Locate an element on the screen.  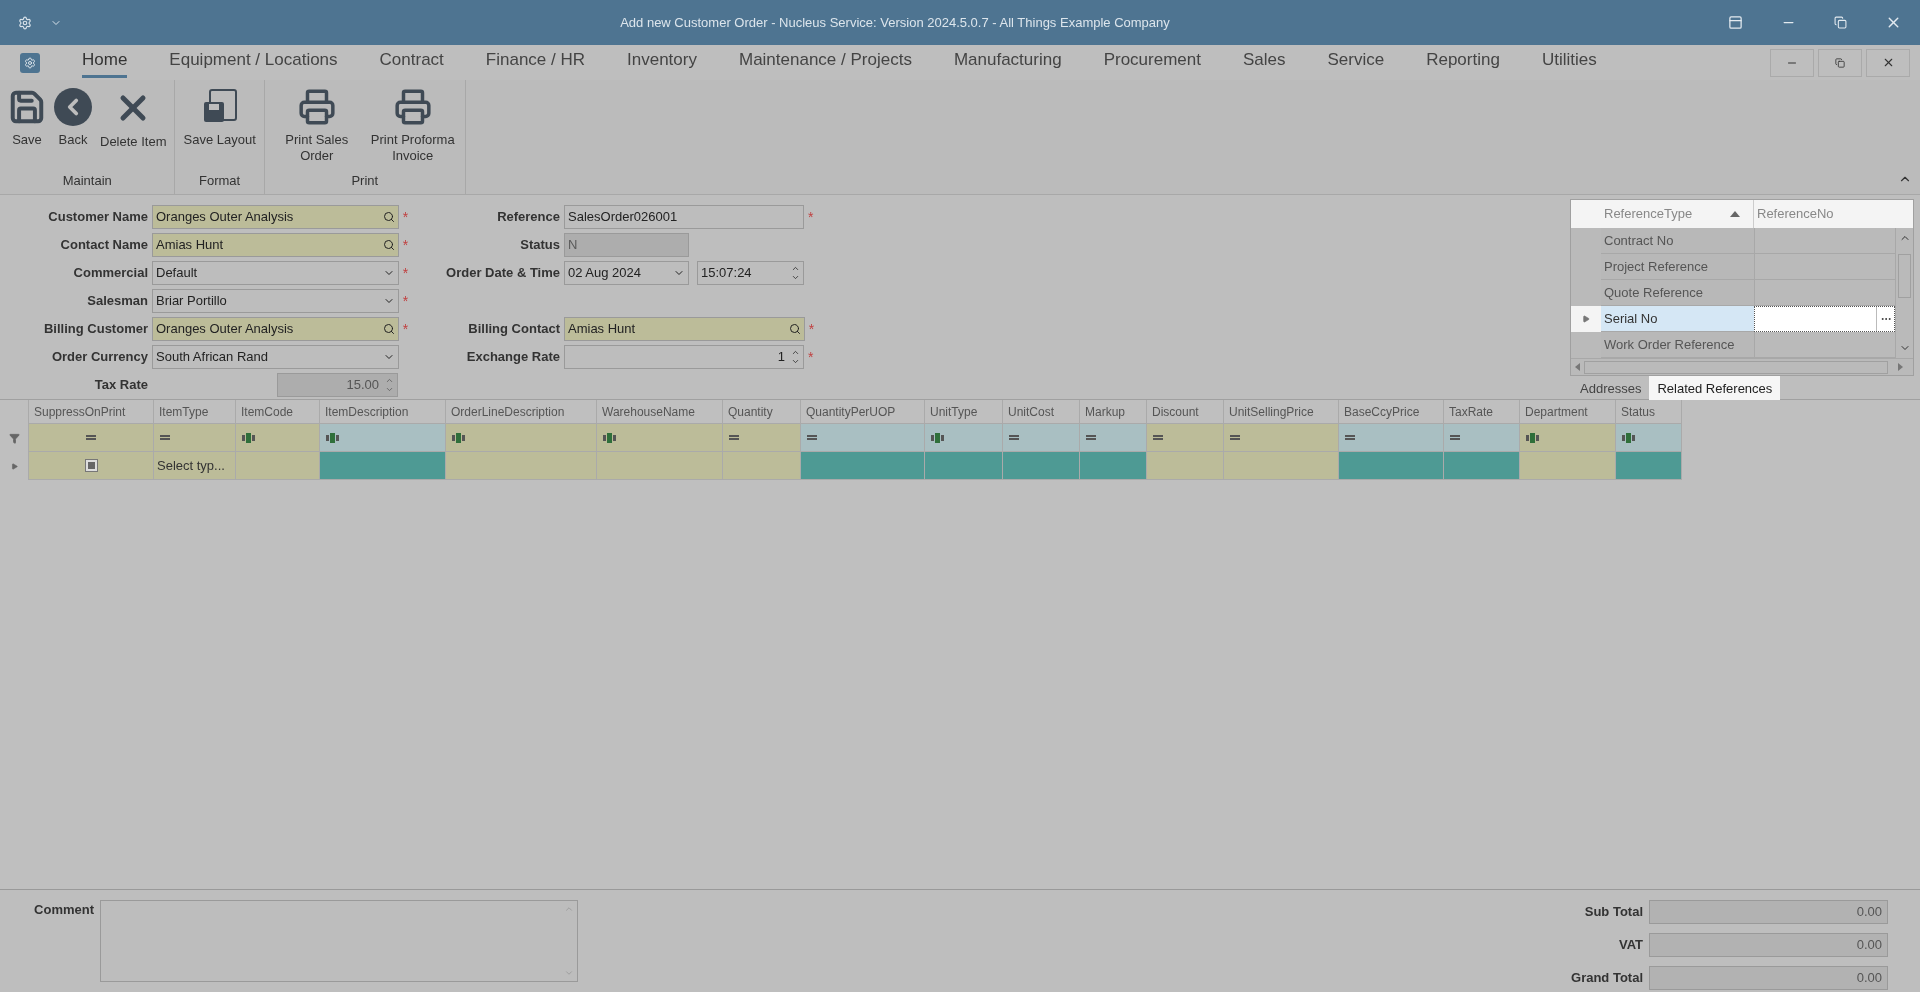
vertical-scrollbar is located at coordinates (1904, 293).